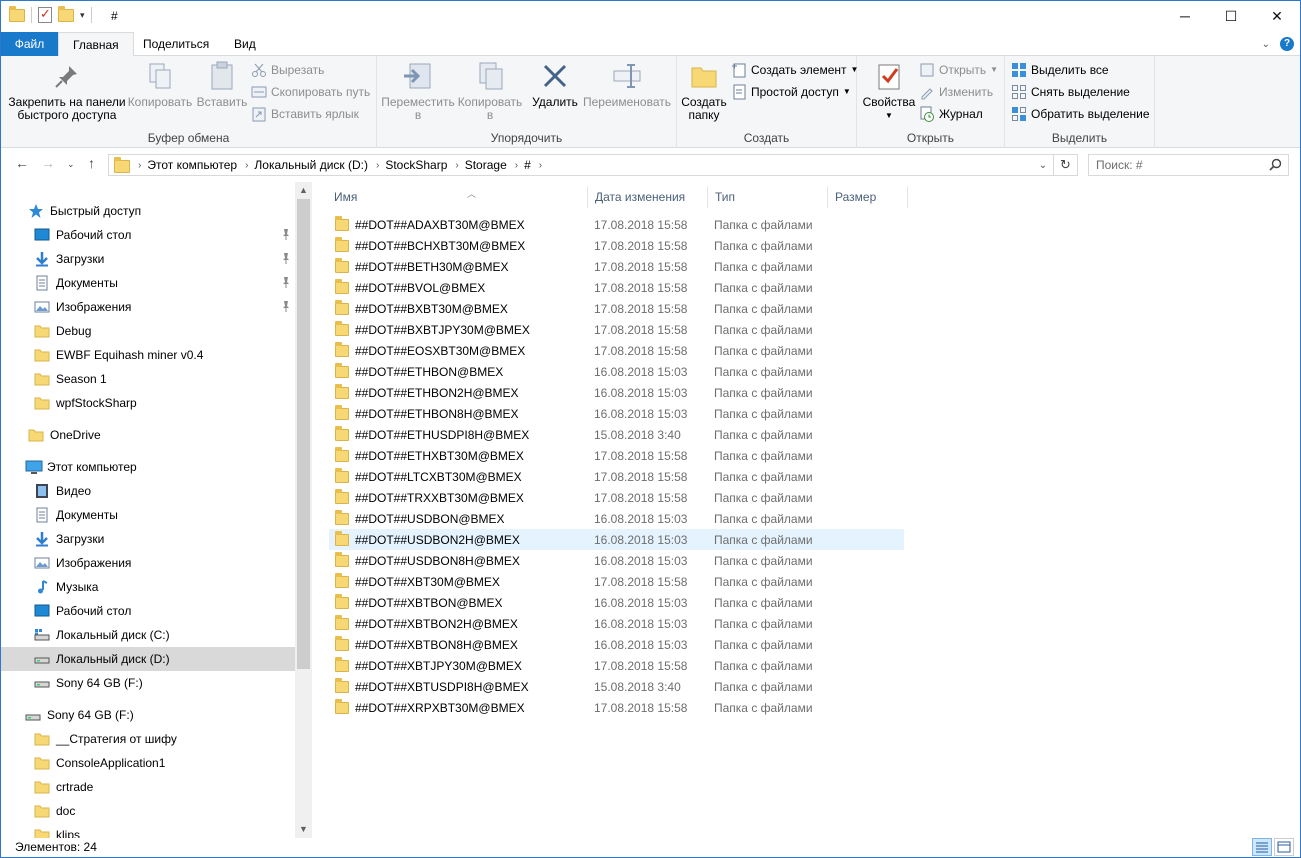 This screenshot has width=1301, height=858. I want to click on nav-item: crtrade, so click(148, 787).